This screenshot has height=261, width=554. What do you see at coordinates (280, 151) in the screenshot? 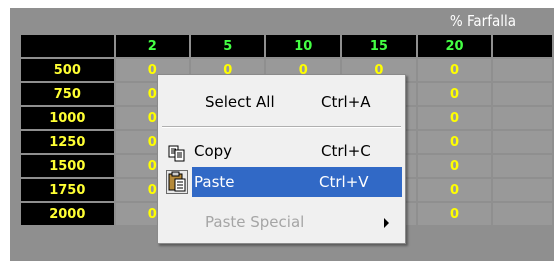
I see `menu-item-copy: Copy Ctrl+C` at bounding box center [280, 151].